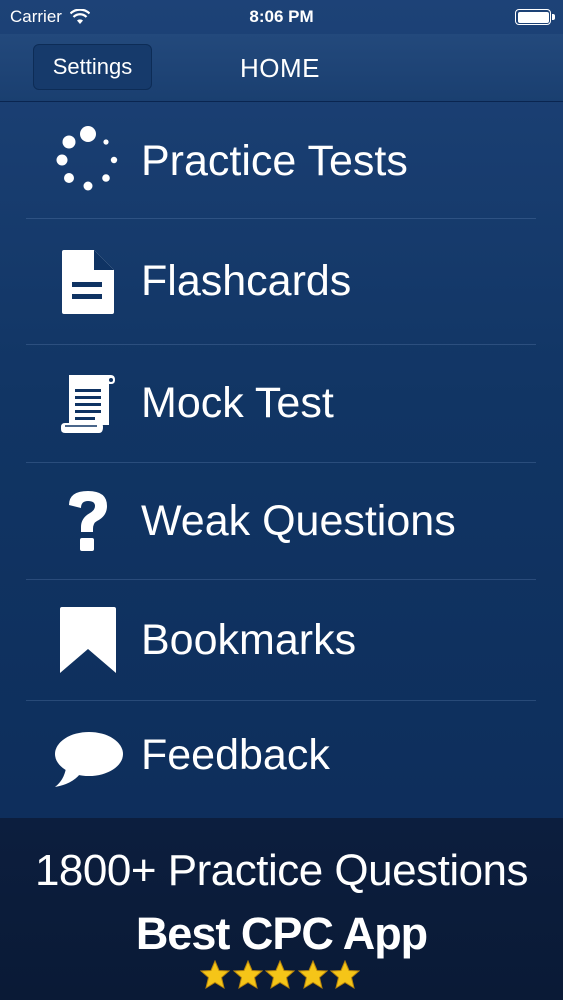 The height and width of the screenshot is (1000, 563). What do you see at coordinates (88, 403) in the screenshot?
I see `scroll-icon` at bounding box center [88, 403].